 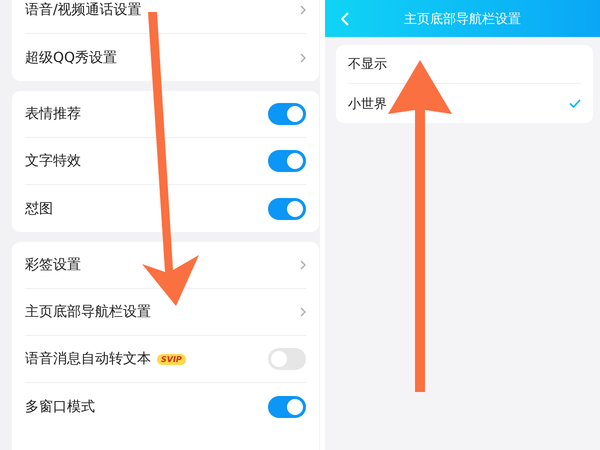 What do you see at coordinates (165, 57) in the screenshot?
I see `settings-item: 超级QQ秀设置` at bounding box center [165, 57].